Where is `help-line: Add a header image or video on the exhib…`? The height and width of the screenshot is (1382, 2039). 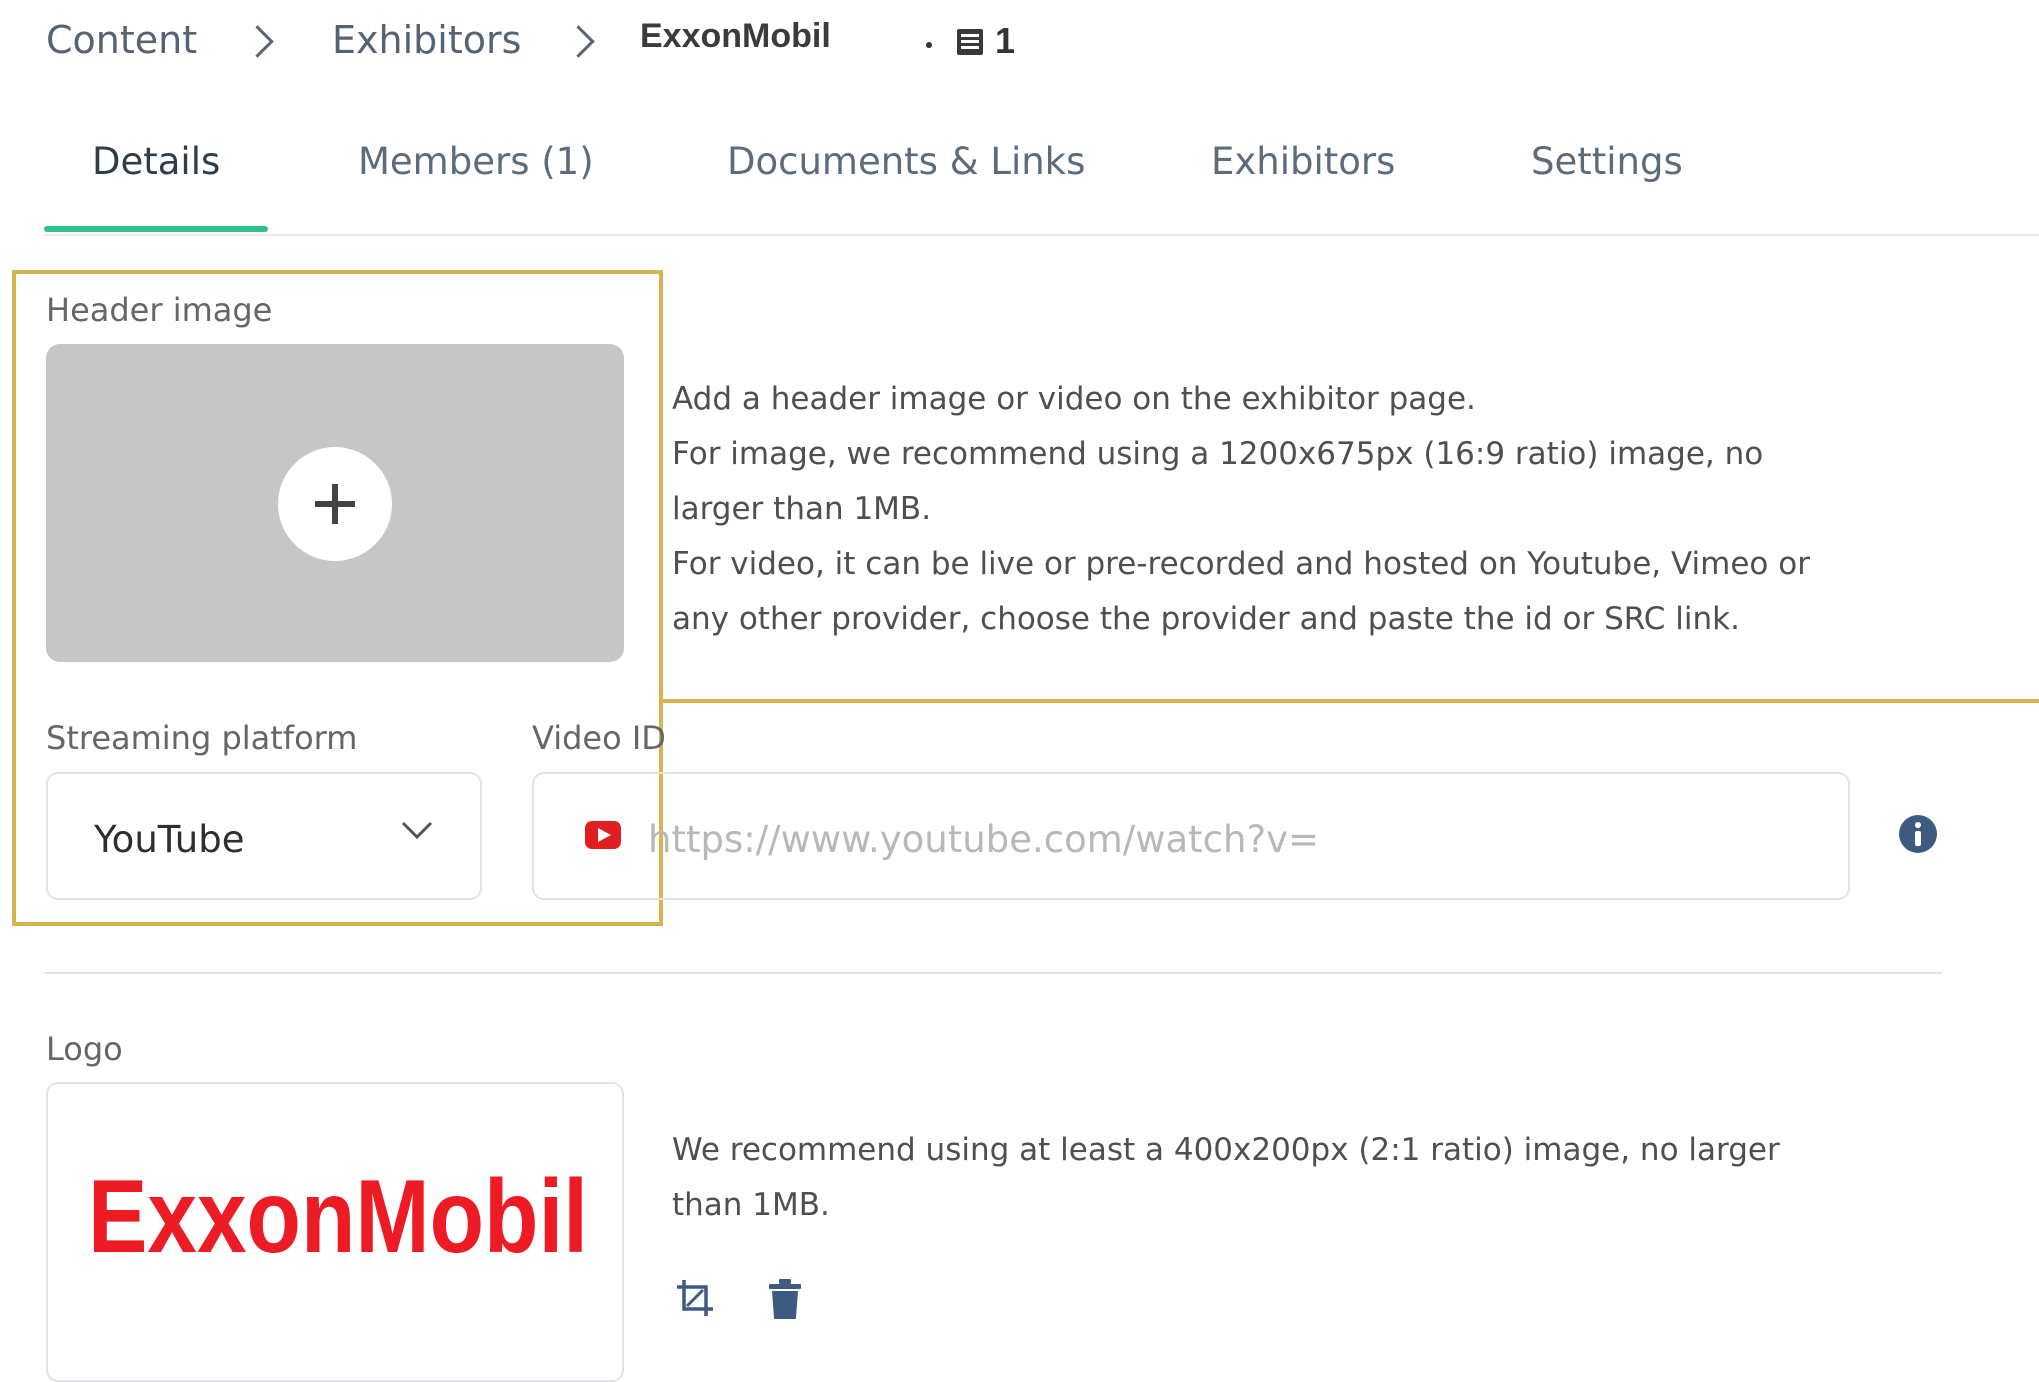 help-line: Add a header image or video on the exhib… is located at coordinates (1074, 399).